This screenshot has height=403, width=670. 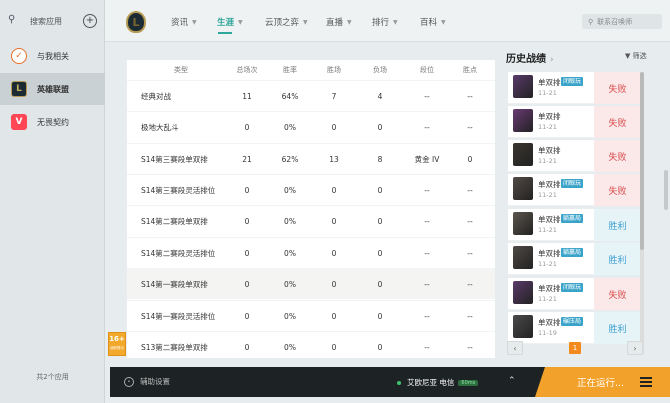 What do you see at coordinates (311, 158) in the screenshot?
I see `table-row: S14第三赛段单双排 21 62% 13 8 黄金 IV 0` at bounding box center [311, 158].